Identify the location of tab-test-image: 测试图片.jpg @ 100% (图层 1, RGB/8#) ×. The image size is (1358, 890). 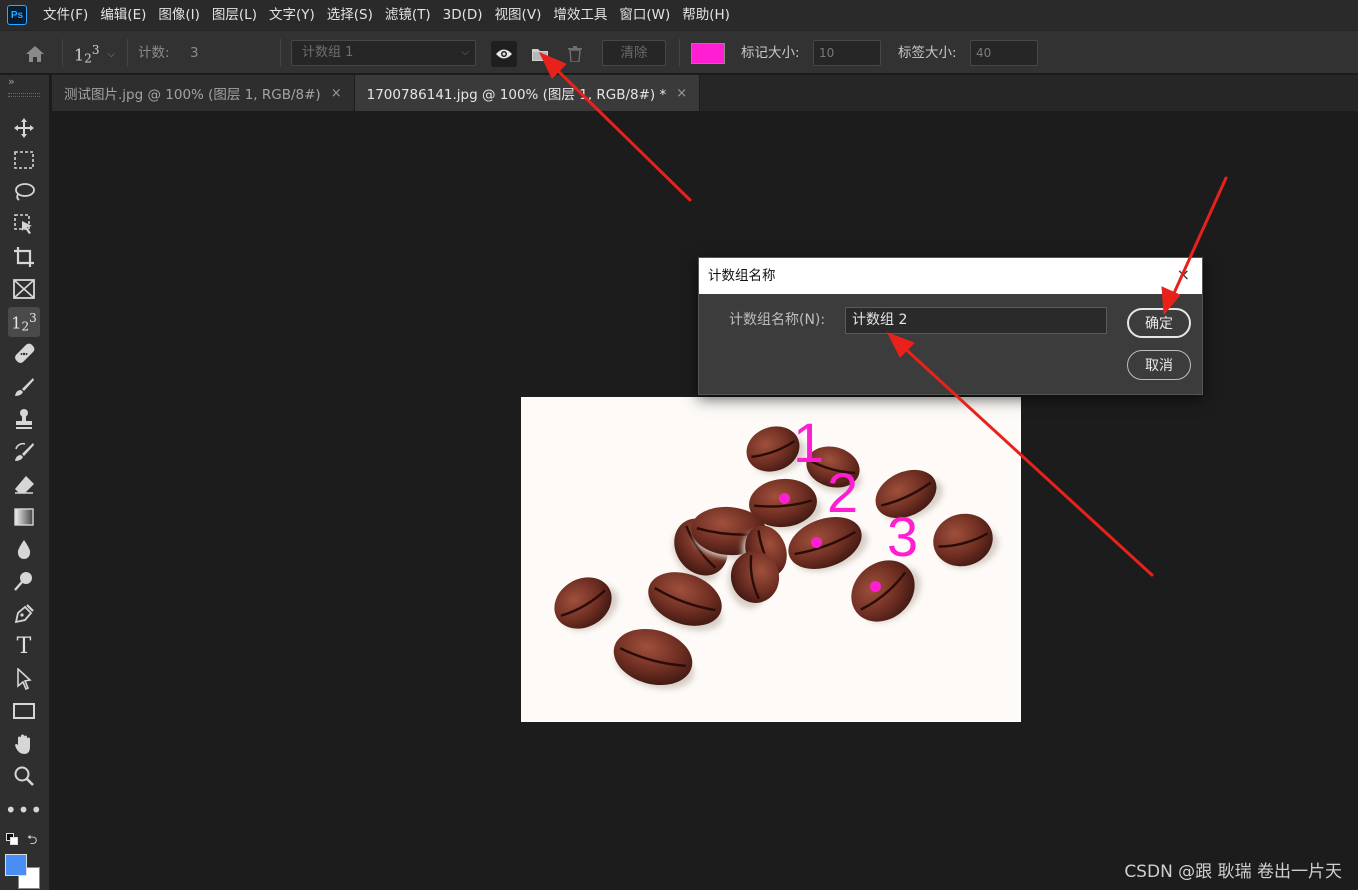
(203, 93).